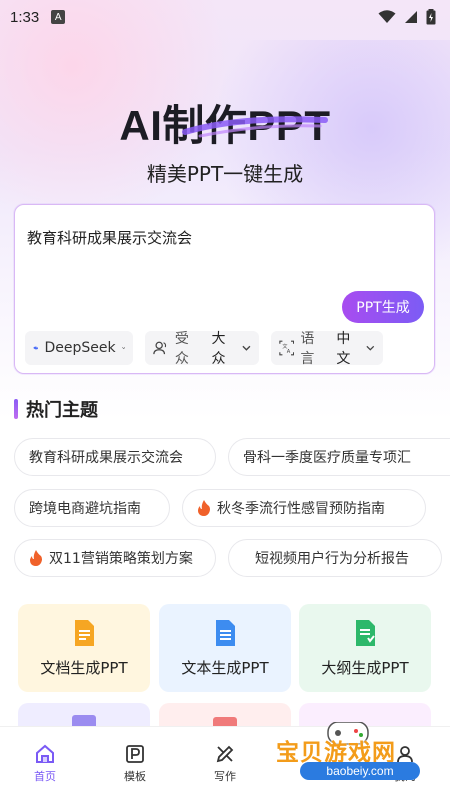 The image size is (450, 800). I want to click on topic-chip: 短视频用户行为分析报告, so click(335, 558).